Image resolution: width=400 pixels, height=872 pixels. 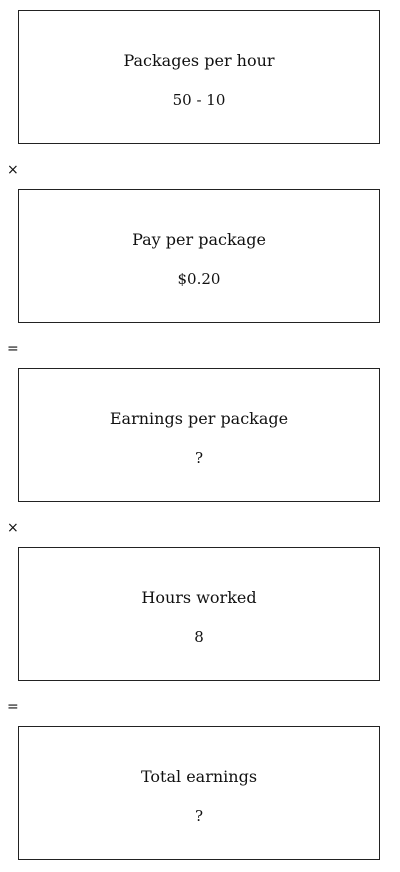 I want to click on step-box-total-earnings: Total earnings ?, so click(x=199, y=793).